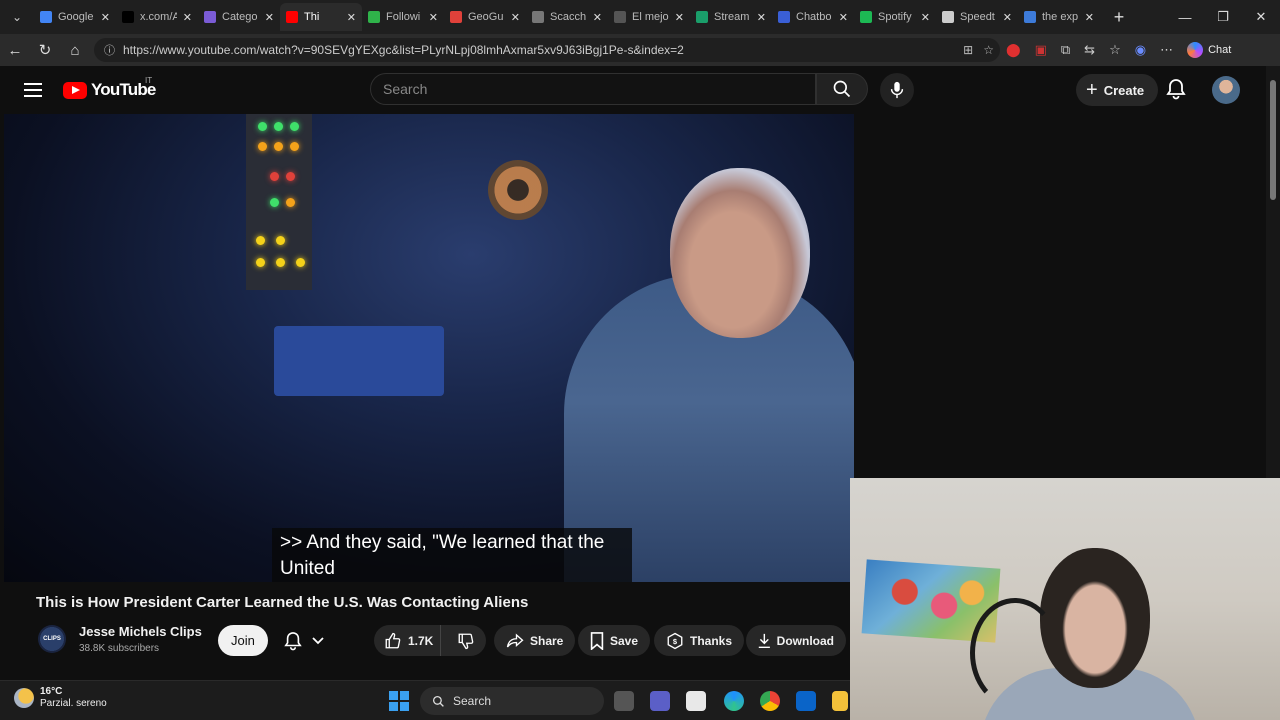 This screenshot has height=720, width=1280. What do you see at coordinates (796, 640) in the screenshot?
I see `download-button: Download` at bounding box center [796, 640].